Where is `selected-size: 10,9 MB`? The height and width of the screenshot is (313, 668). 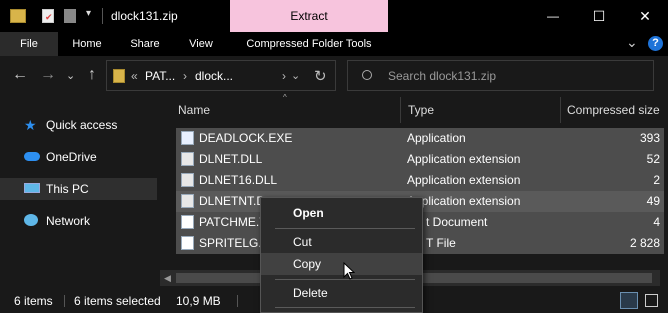 selected-size: 10,9 MB is located at coordinates (198, 301).